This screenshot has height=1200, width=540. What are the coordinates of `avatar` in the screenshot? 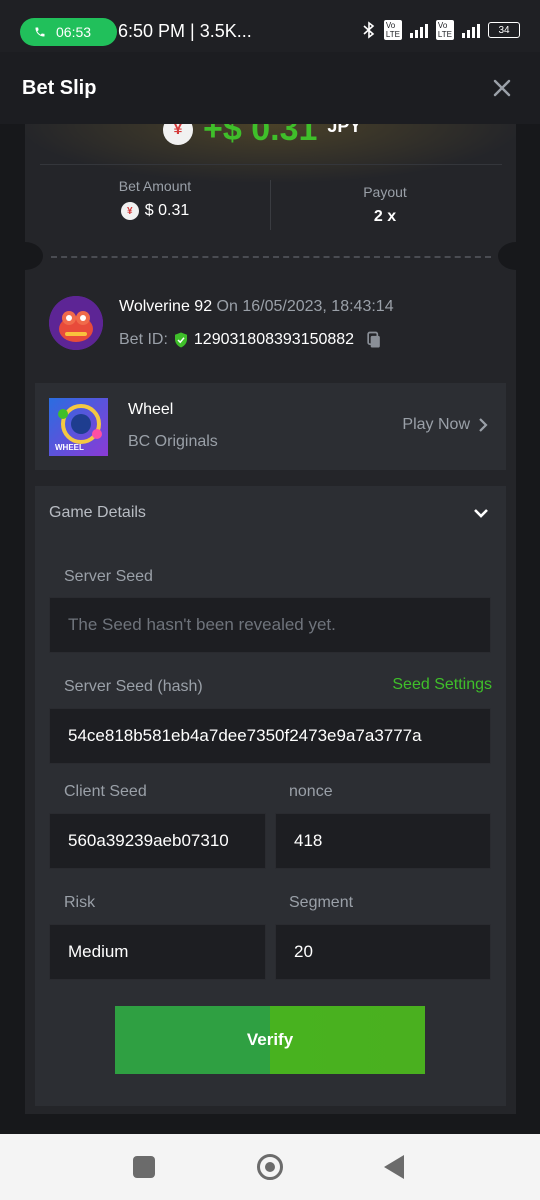 It's located at (76, 323).